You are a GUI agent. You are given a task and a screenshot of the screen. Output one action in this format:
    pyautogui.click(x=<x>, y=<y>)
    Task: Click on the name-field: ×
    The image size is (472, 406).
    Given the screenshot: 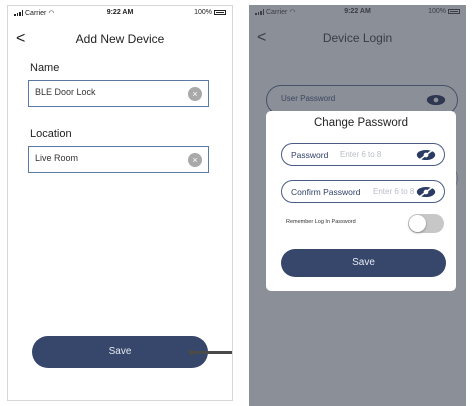 What is the action you would take?
    pyautogui.click(x=118, y=93)
    